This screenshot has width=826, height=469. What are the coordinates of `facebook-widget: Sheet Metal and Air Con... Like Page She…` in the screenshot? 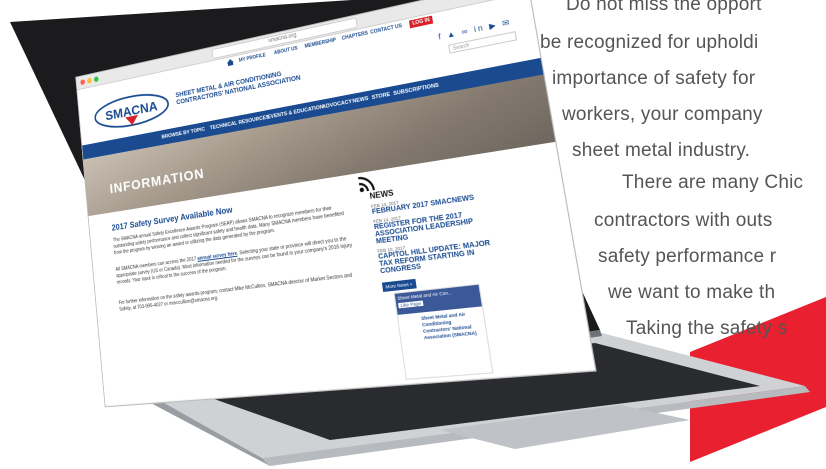 It's located at (443, 331).